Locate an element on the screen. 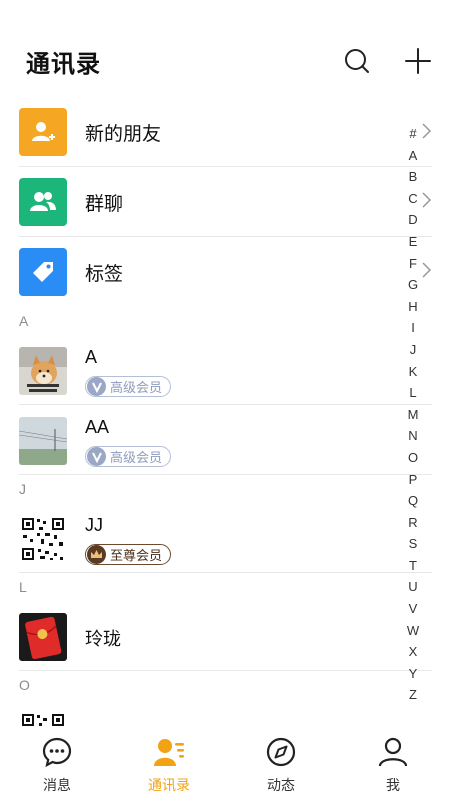 This screenshot has width=450, height=800. search-icon is located at coordinates (357, 61).